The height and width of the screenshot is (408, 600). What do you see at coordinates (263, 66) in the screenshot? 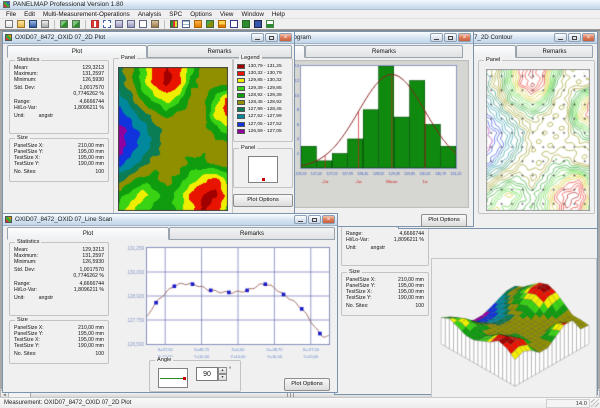
I see `legend-row: 130,79 - 131,25` at bounding box center [263, 66].